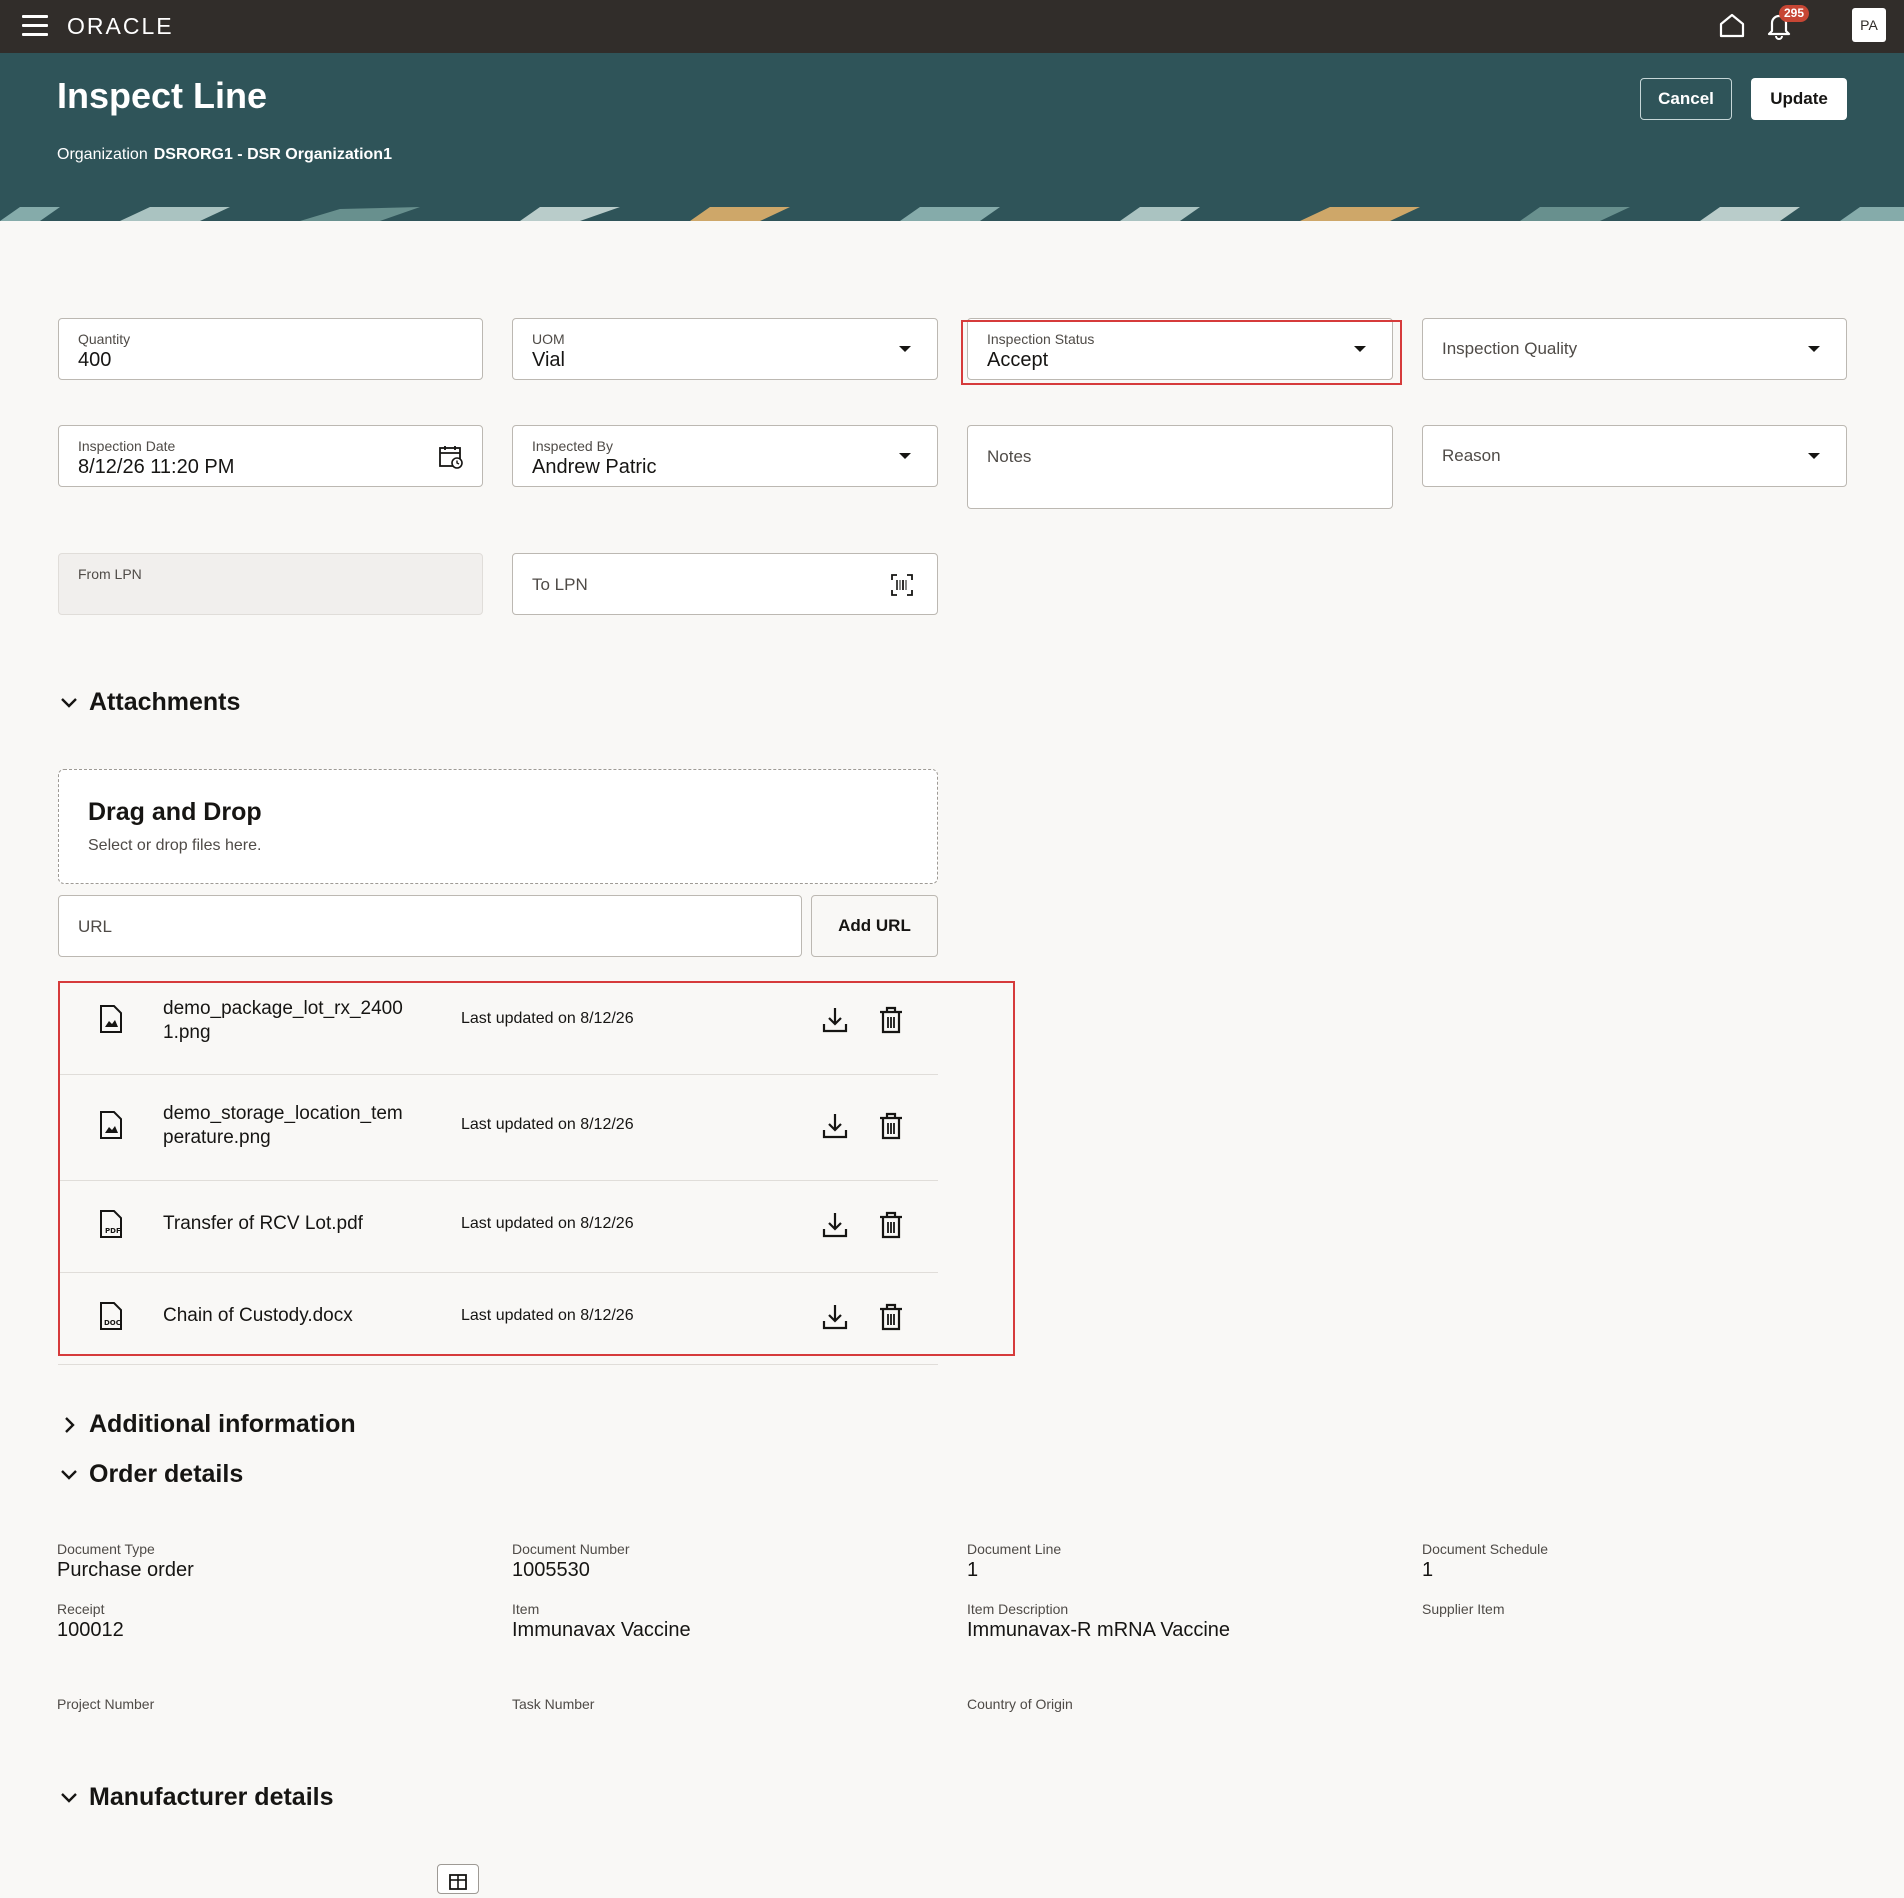 The image size is (1904, 1898). What do you see at coordinates (725, 349) in the screenshot?
I see `uom-select: UOM Vial` at bounding box center [725, 349].